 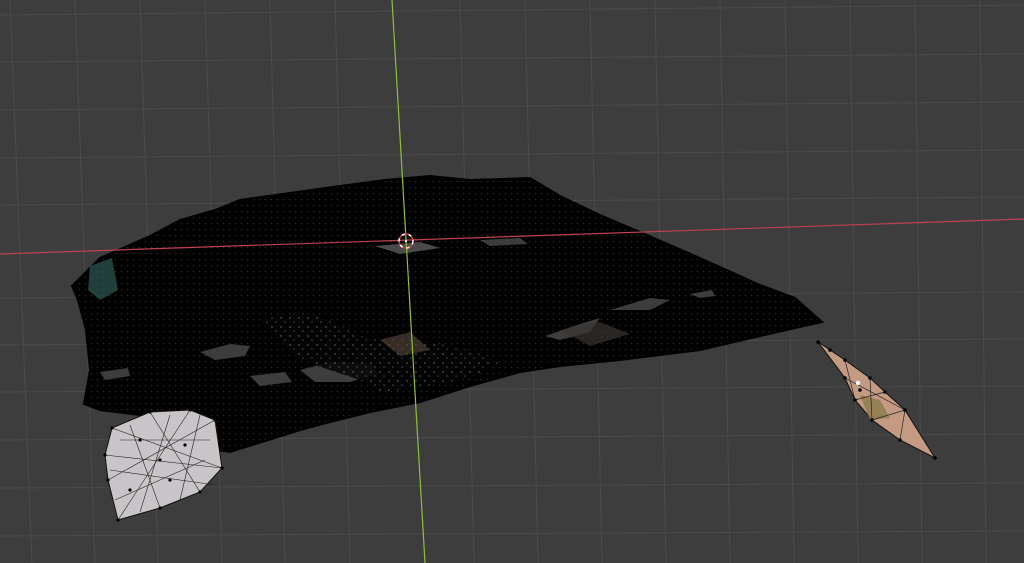 I want to click on selected-patch, so click(x=163, y=465).